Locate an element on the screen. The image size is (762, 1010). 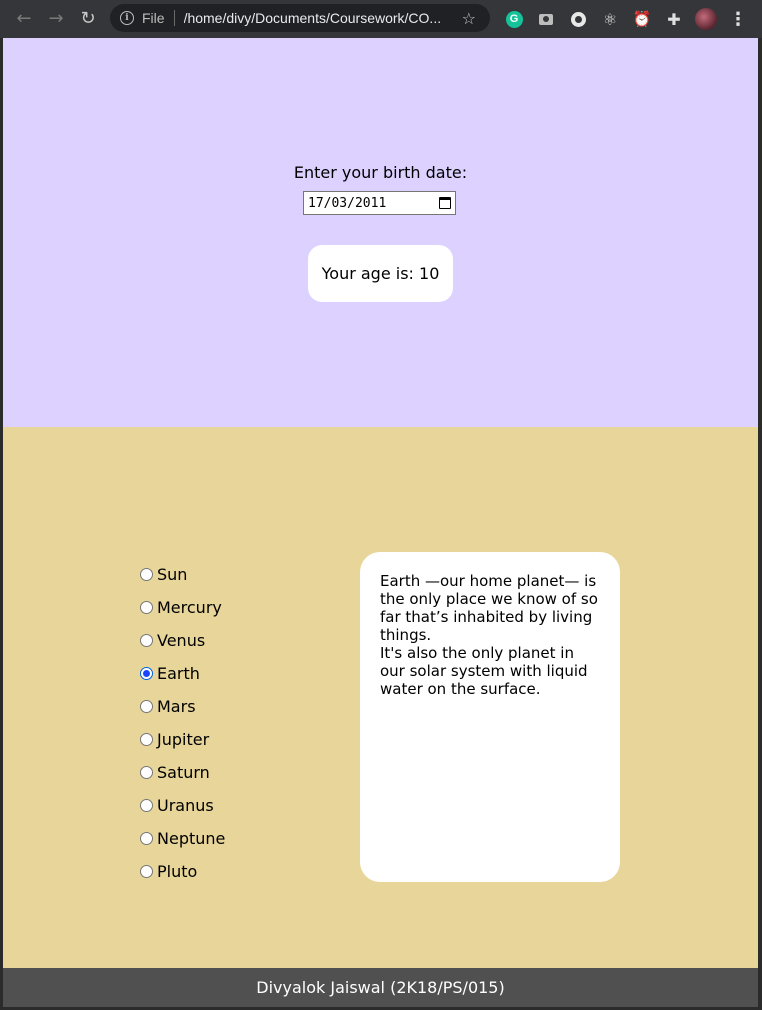
screenshot-extension is located at coordinates (546, 19).